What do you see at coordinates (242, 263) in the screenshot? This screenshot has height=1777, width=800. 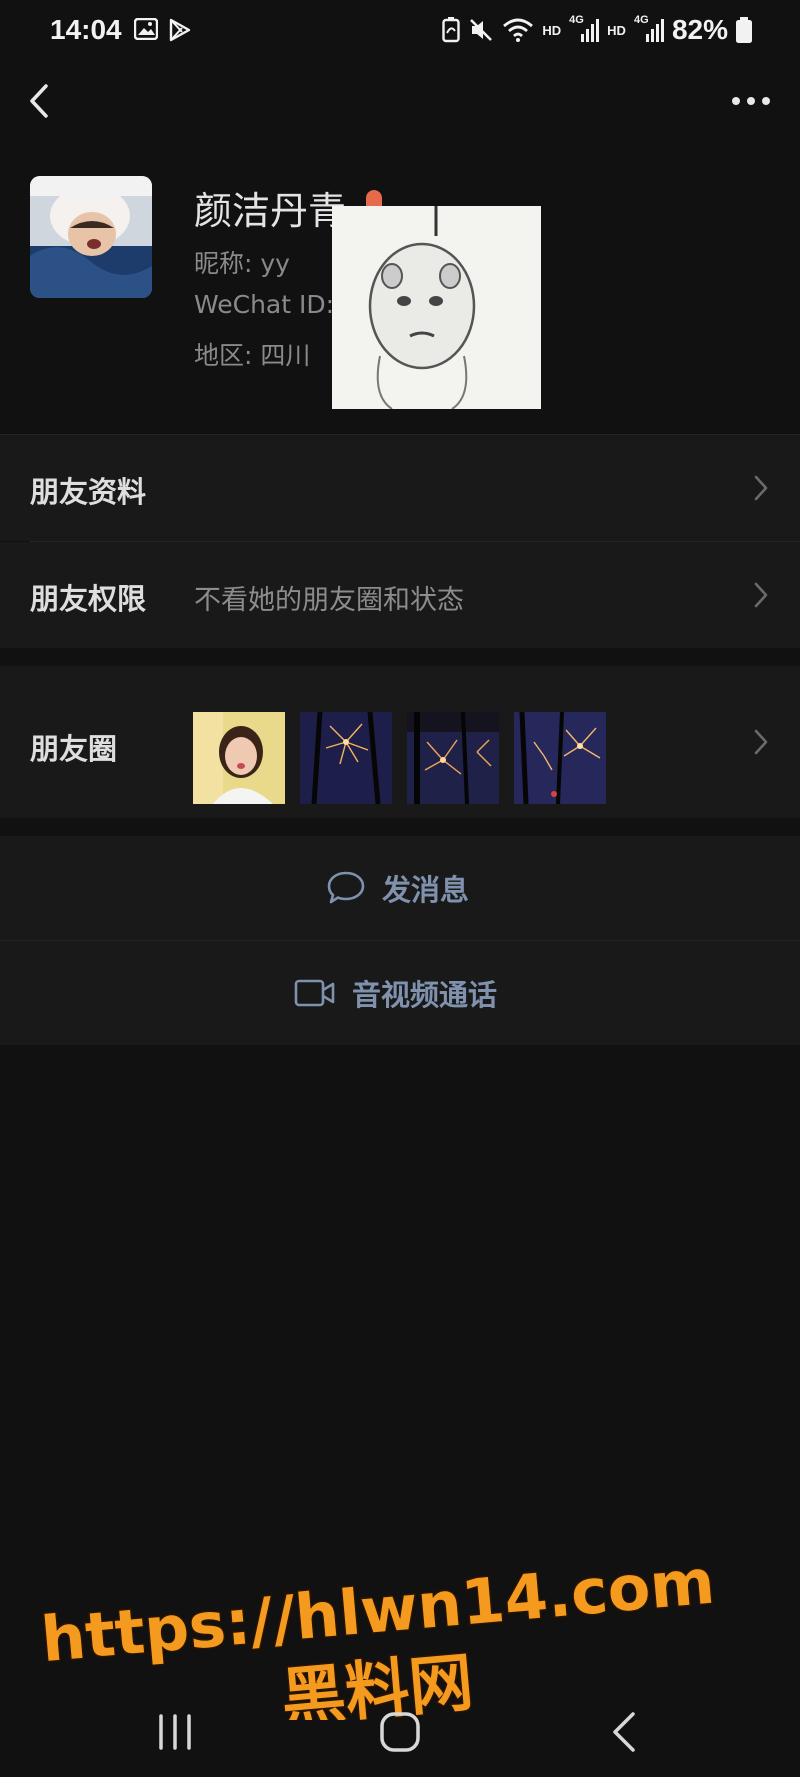 I see `nickname-text: 昵称: yy` at bounding box center [242, 263].